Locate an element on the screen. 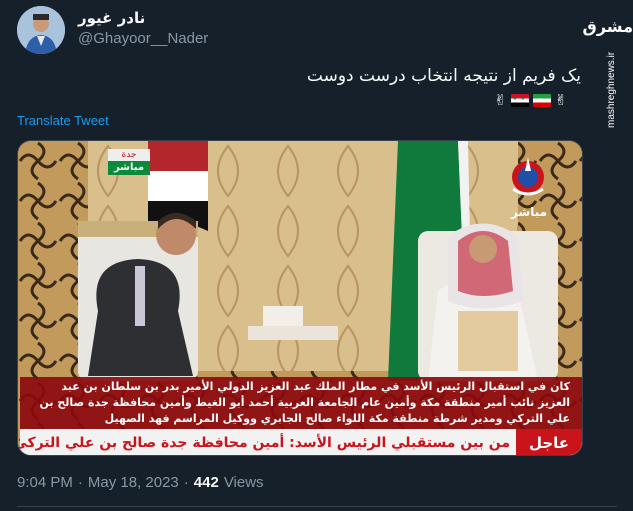  tweet-time: 9:04 PM is located at coordinates (45, 482).